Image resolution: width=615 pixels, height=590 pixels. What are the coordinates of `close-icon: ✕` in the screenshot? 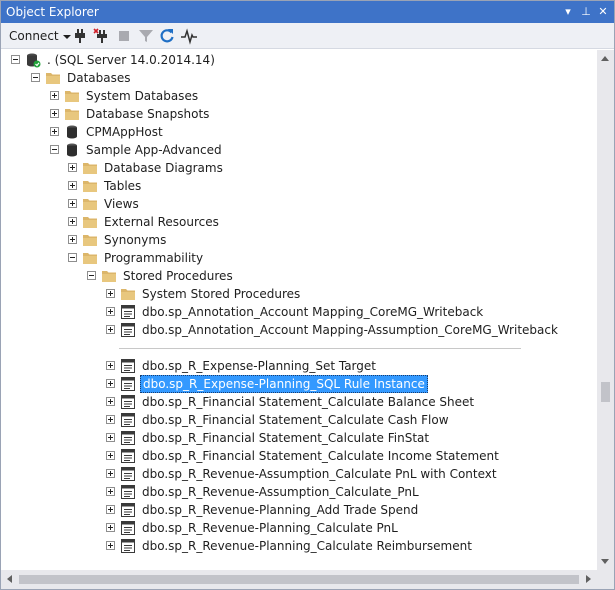 It's located at (603, 11).